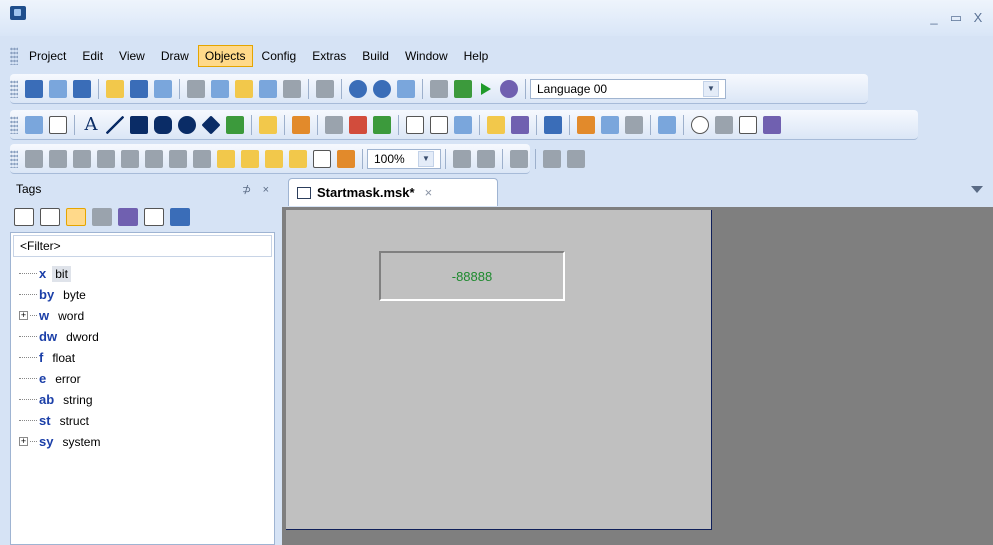 This screenshot has width=993, height=545. What do you see at coordinates (61, 336) in the screenshot?
I see `tree-item-dword: dw dword` at bounding box center [61, 336].